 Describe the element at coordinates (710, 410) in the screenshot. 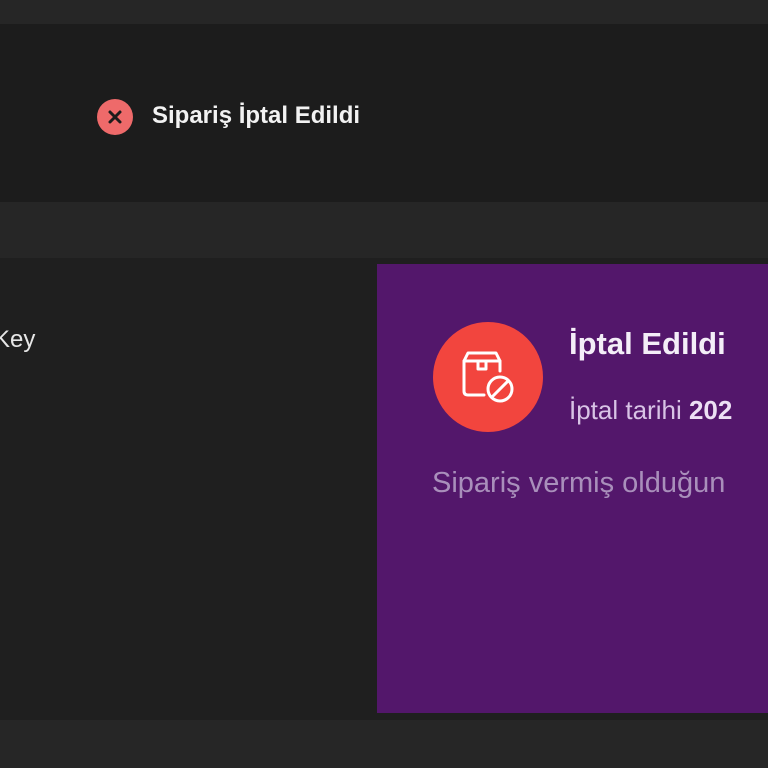

I see `date-value: 202` at that location.